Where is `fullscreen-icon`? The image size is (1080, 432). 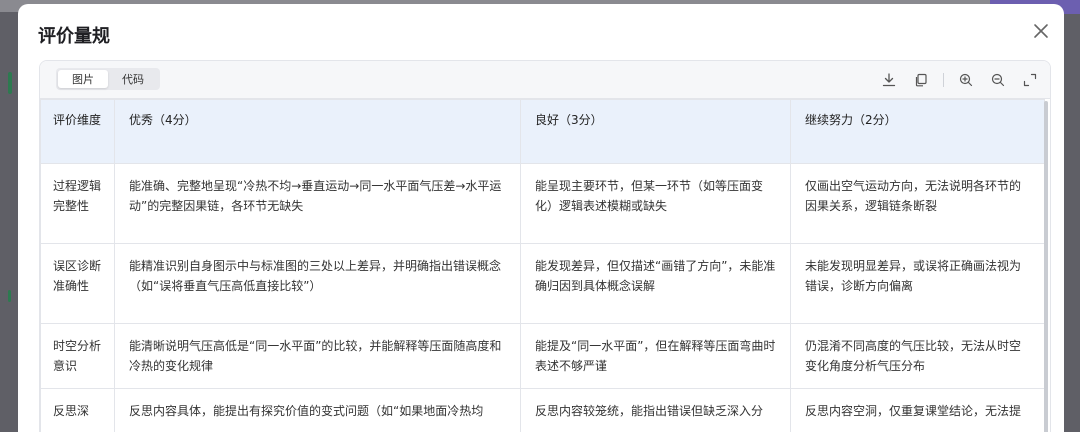
fullscreen-icon is located at coordinates (1030, 80).